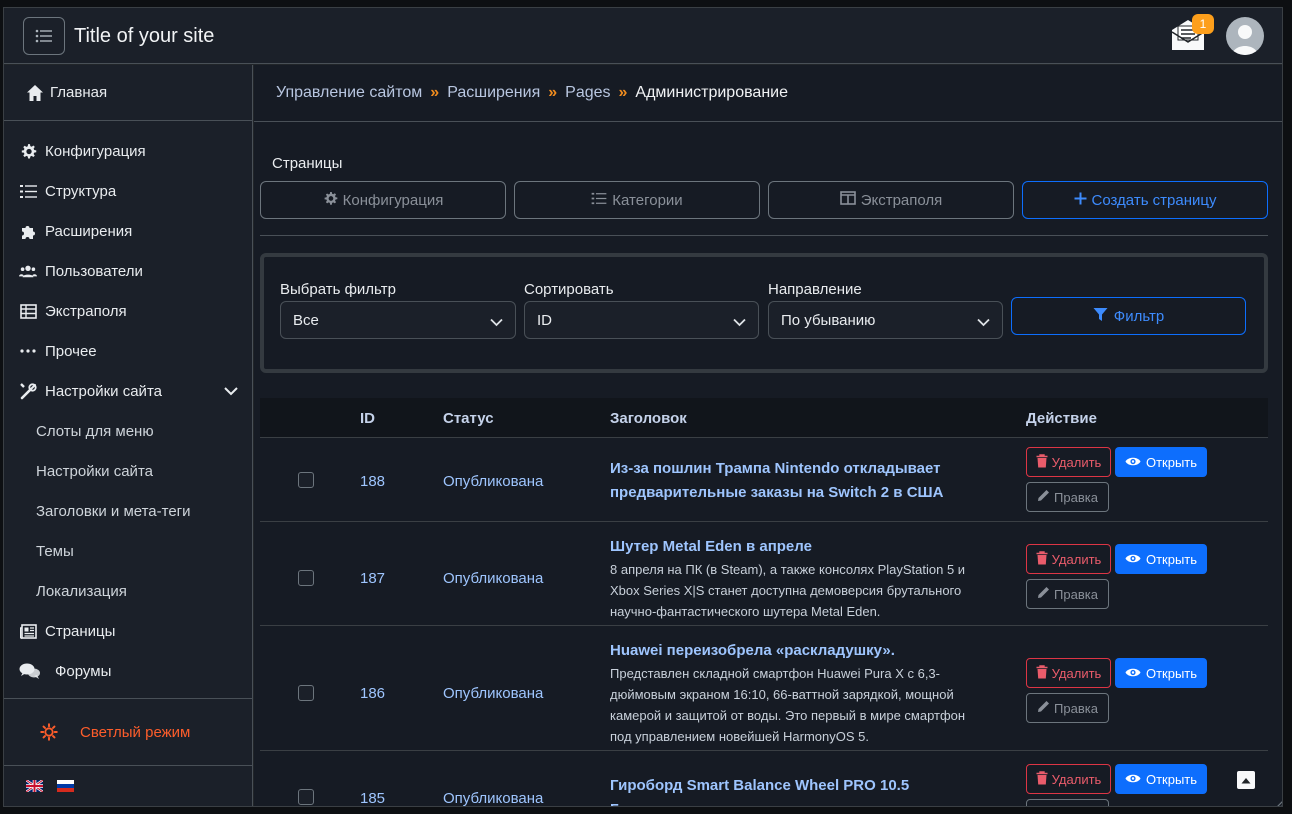 Image resolution: width=1292 pixels, height=814 pixels. Describe the element at coordinates (128, 671) in the screenshot. I see `sidebar-item-forums: Форумы` at that location.